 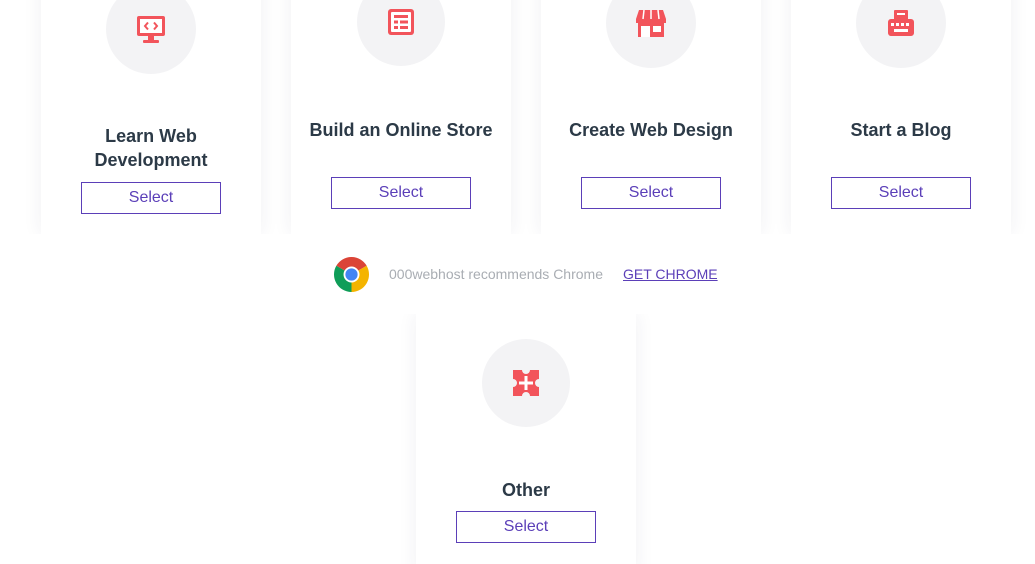 What do you see at coordinates (901, 23) in the screenshot?
I see `typewriter-icon` at bounding box center [901, 23].